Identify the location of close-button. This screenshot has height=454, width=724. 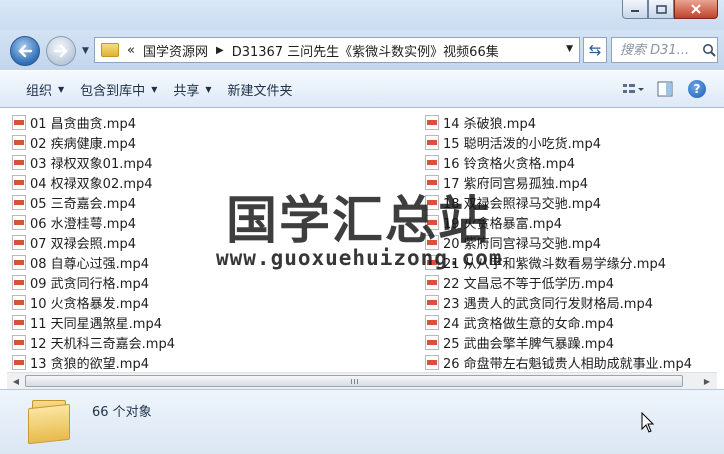
(696, 9).